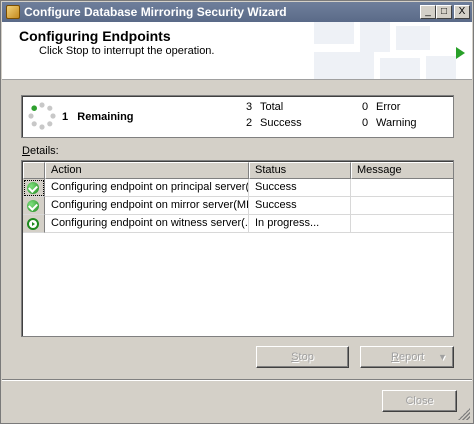 The image size is (474, 424). Describe the element at coordinates (95, 36) in the screenshot. I see `page-title: Configuring Endpoints` at that location.